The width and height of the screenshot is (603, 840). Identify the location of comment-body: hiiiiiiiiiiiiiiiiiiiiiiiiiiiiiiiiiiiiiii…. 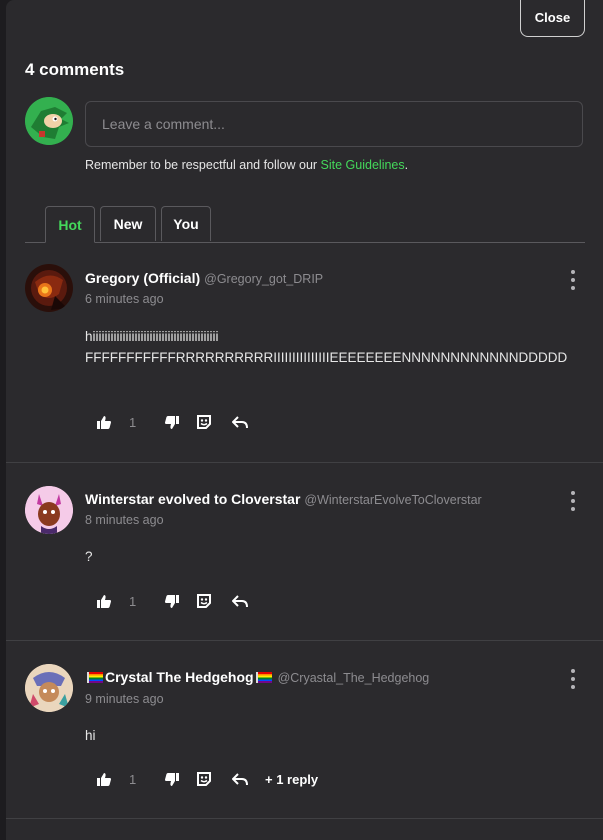
(344, 347).